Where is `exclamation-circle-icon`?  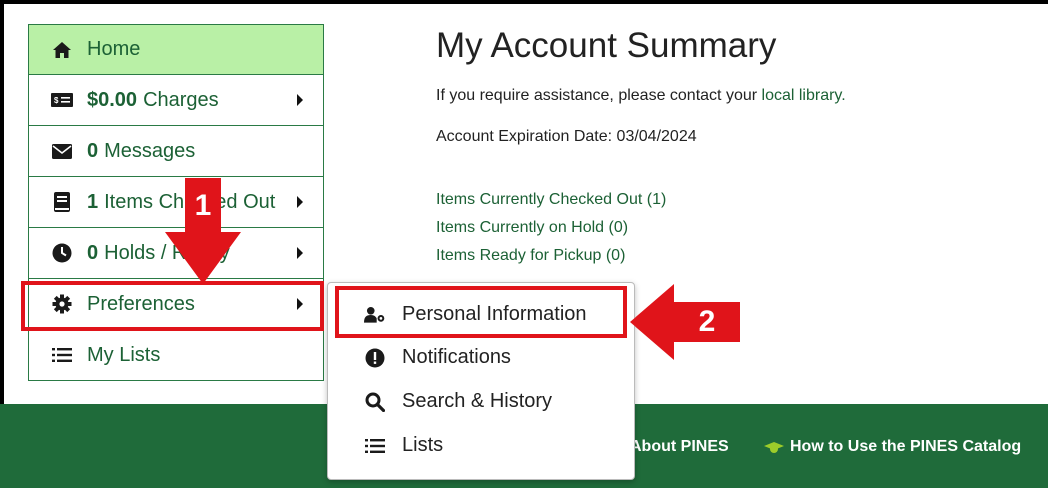 exclamation-circle-icon is located at coordinates (375, 358).